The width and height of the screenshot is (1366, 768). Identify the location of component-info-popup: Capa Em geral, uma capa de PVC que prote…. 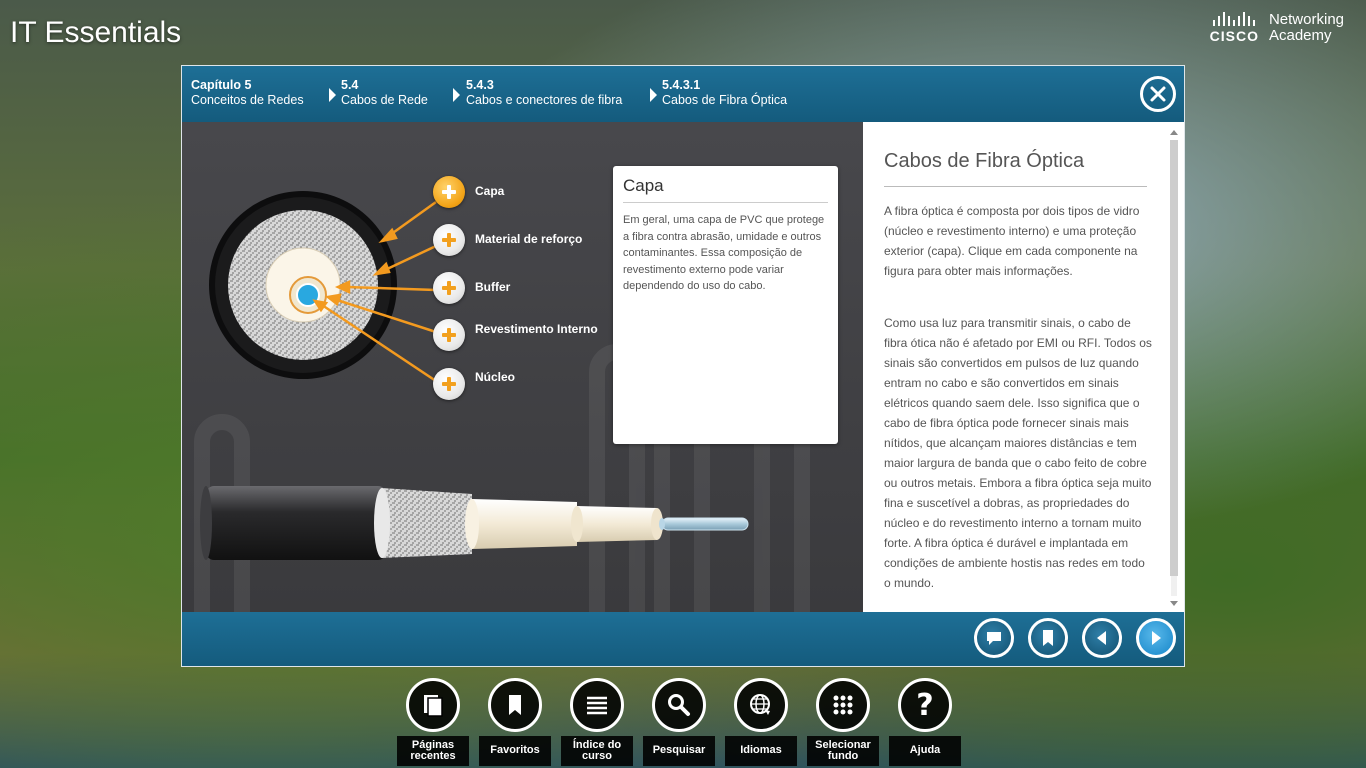
(725, 305).